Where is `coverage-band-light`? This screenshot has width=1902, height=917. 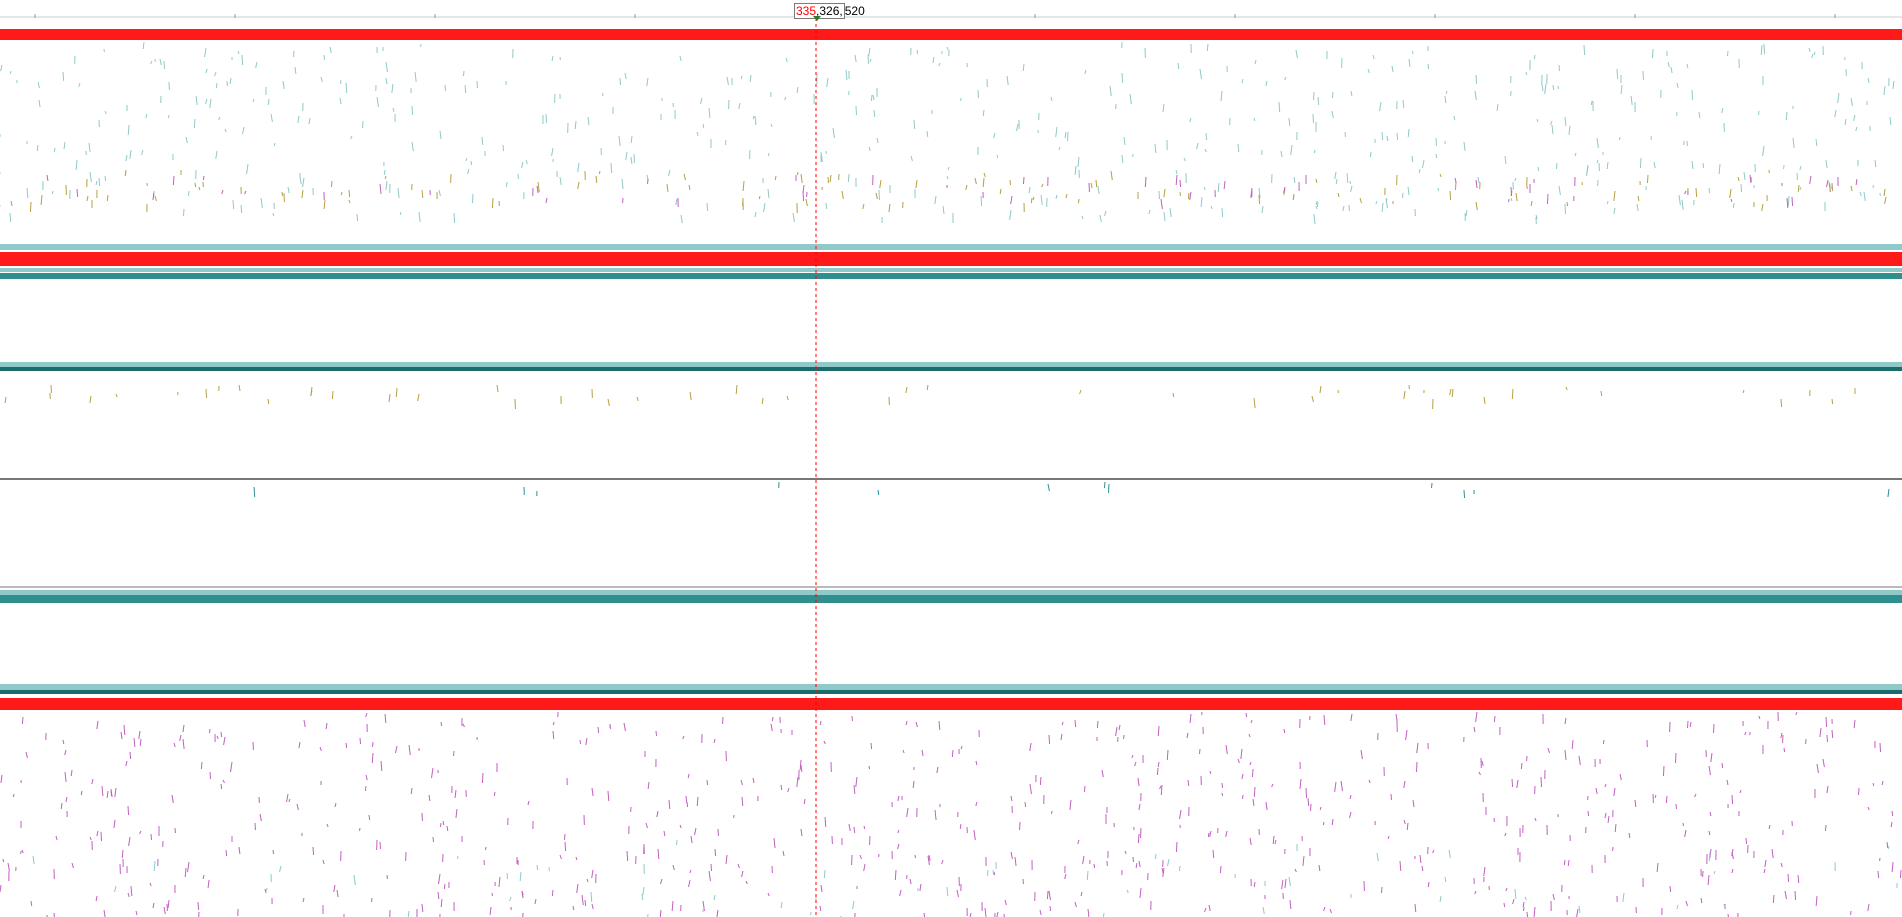 coverage-band-light is located at coordinates (951, 687).